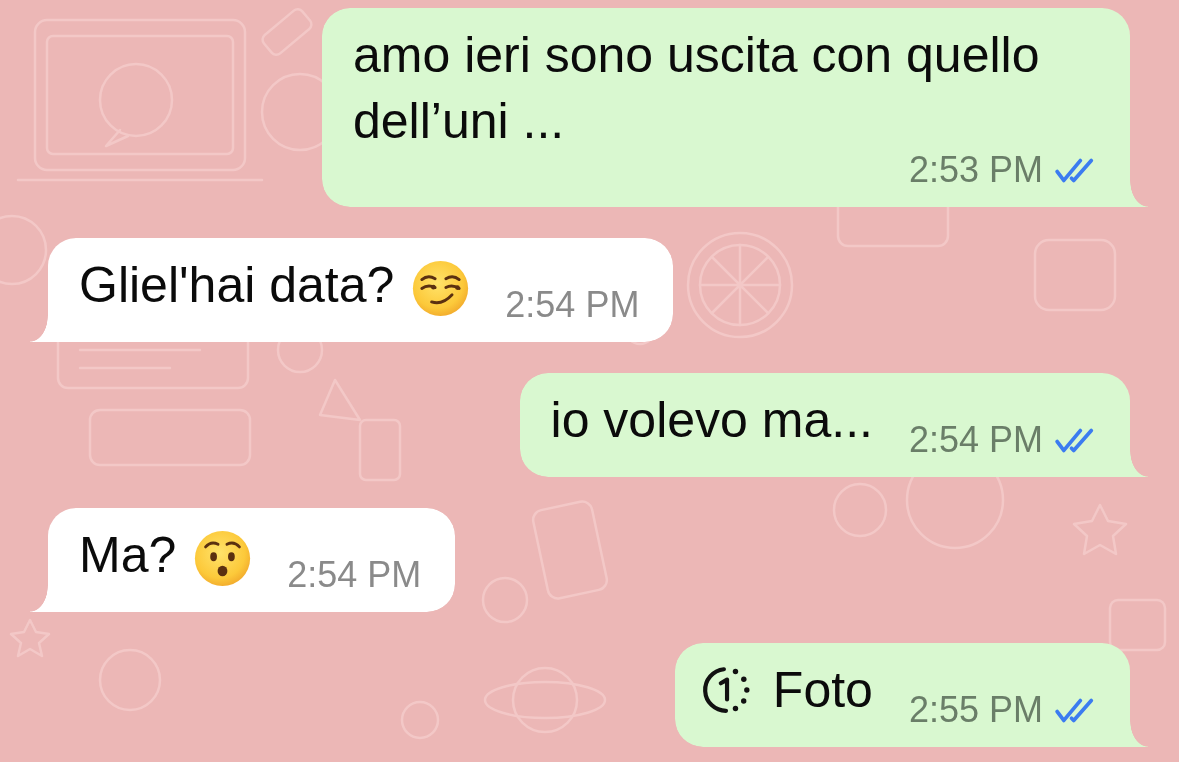  Describe the element at coordinates (975, 170) in the screenshot. I see `message-time: 2:53 PM` at that location.